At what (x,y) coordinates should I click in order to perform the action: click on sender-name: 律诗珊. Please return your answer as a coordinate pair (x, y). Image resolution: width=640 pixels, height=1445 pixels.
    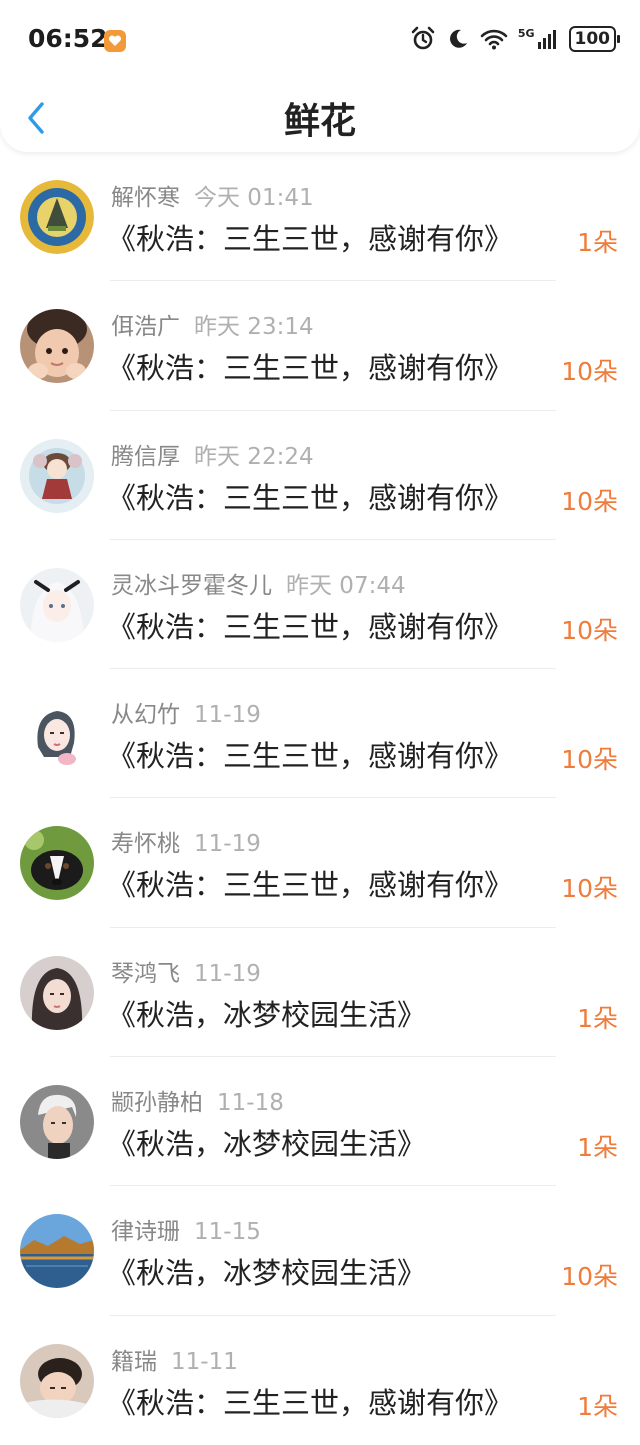
    Looking at the image, I should click on (145, 1232).